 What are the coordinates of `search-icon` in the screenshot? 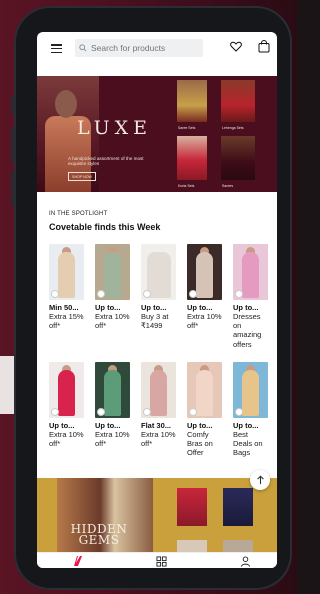 It's located at (83, 48).